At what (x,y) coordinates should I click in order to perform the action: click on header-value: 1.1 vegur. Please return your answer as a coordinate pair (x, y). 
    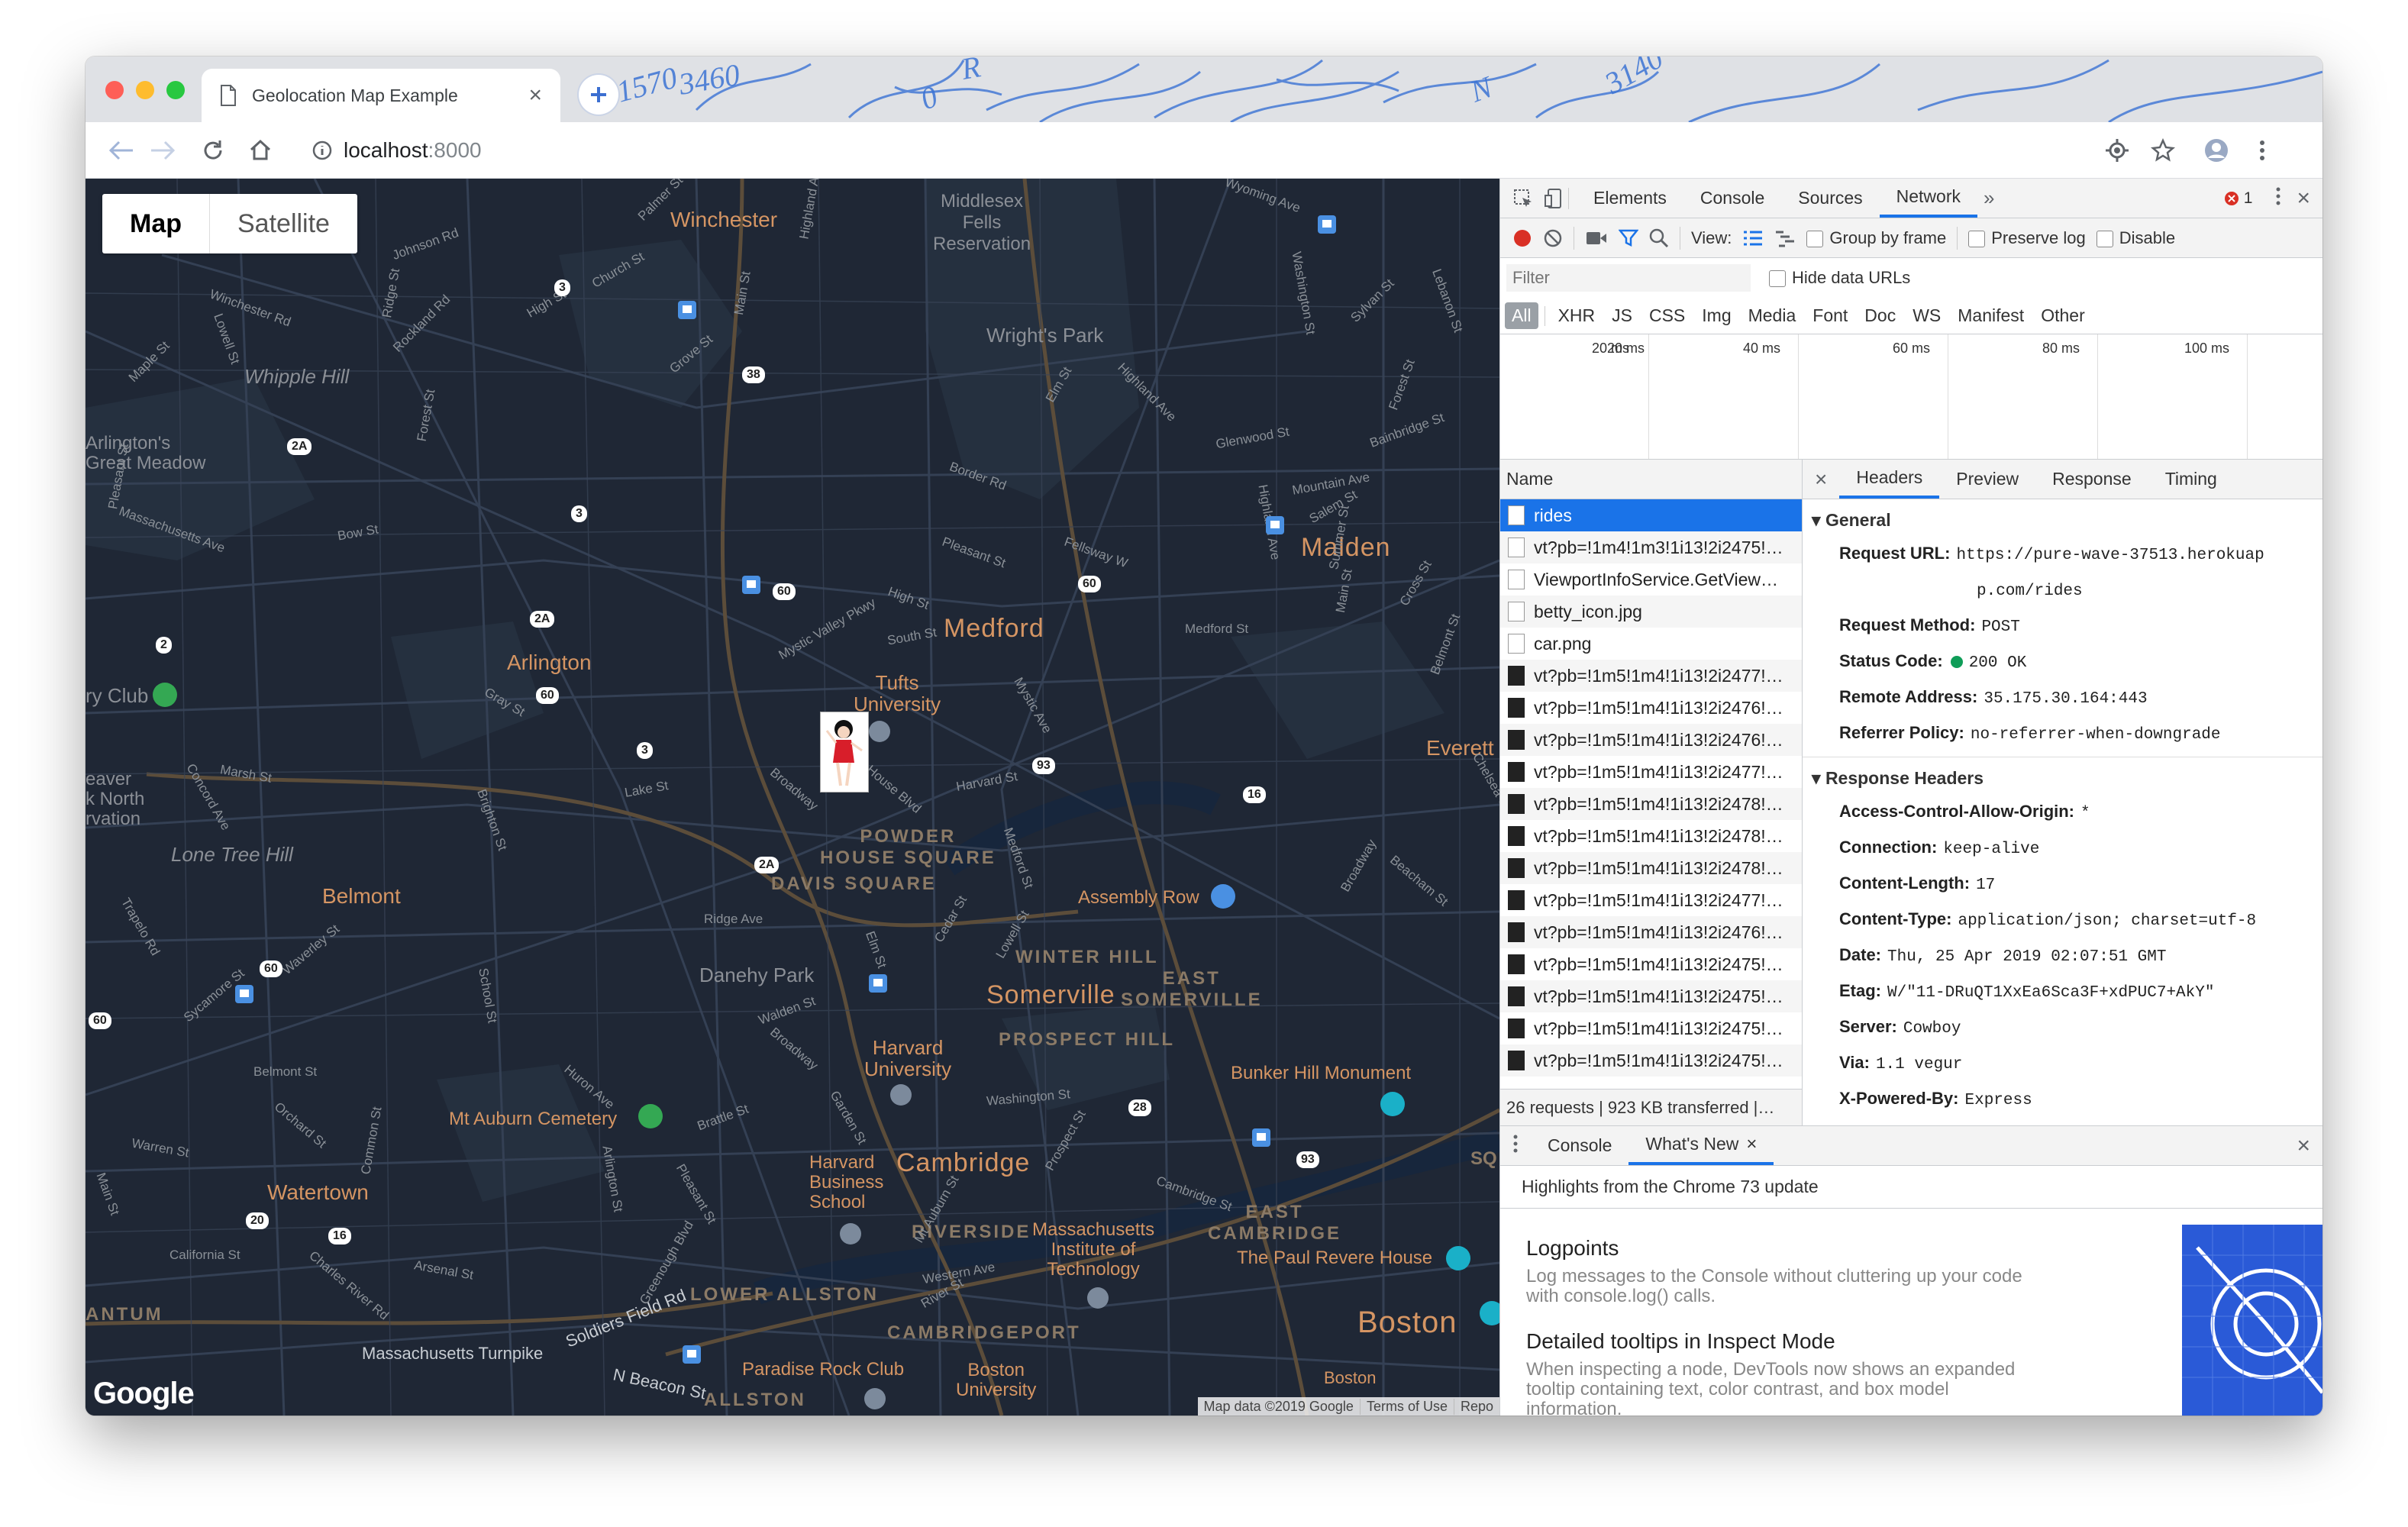
    Looking at the image, I should click on (1919, 1064).